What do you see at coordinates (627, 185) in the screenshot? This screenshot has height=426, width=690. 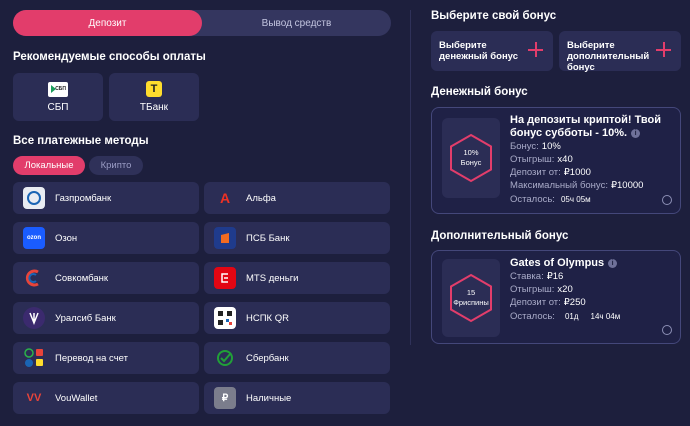 I see `row-value: ₽10000` at bounding box center [627, 185].